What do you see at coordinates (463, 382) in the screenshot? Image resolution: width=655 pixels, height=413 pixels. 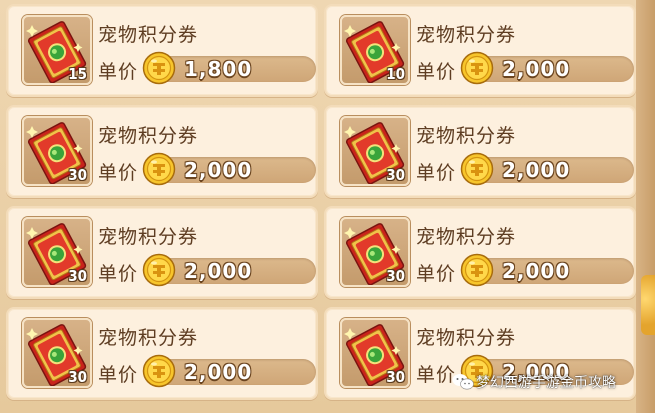 I see `wechat-icon` at bounding box center [463, 382].